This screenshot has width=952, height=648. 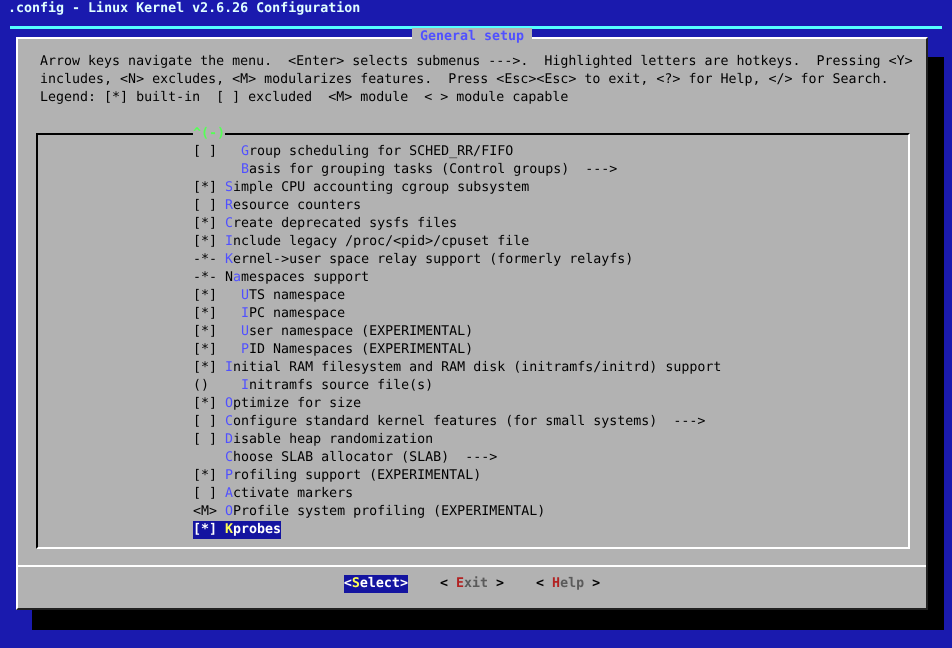 I want to click on window-title: .config - Linux Kernel v2.6.26 Configuration, so click(x=184, y=9).